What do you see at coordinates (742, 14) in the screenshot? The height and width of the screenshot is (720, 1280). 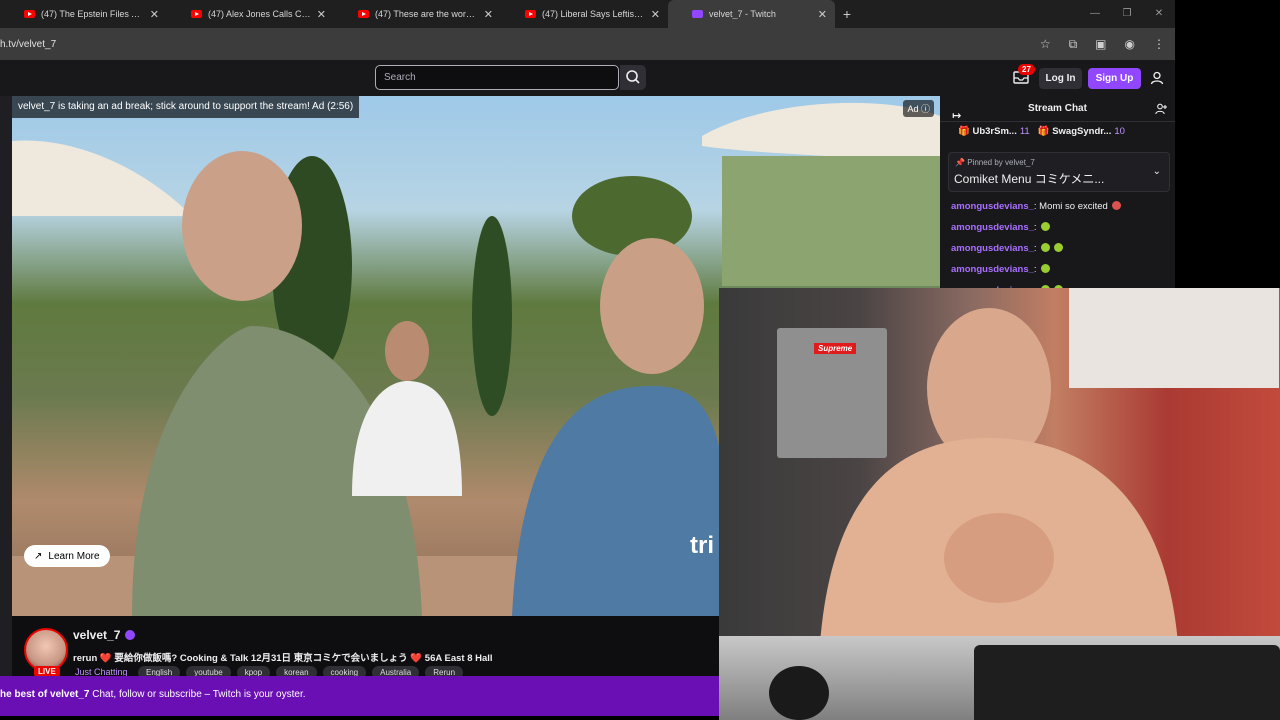 I see `tab-title: velvet_7 - Twitch` at bounding box center [742, 14].